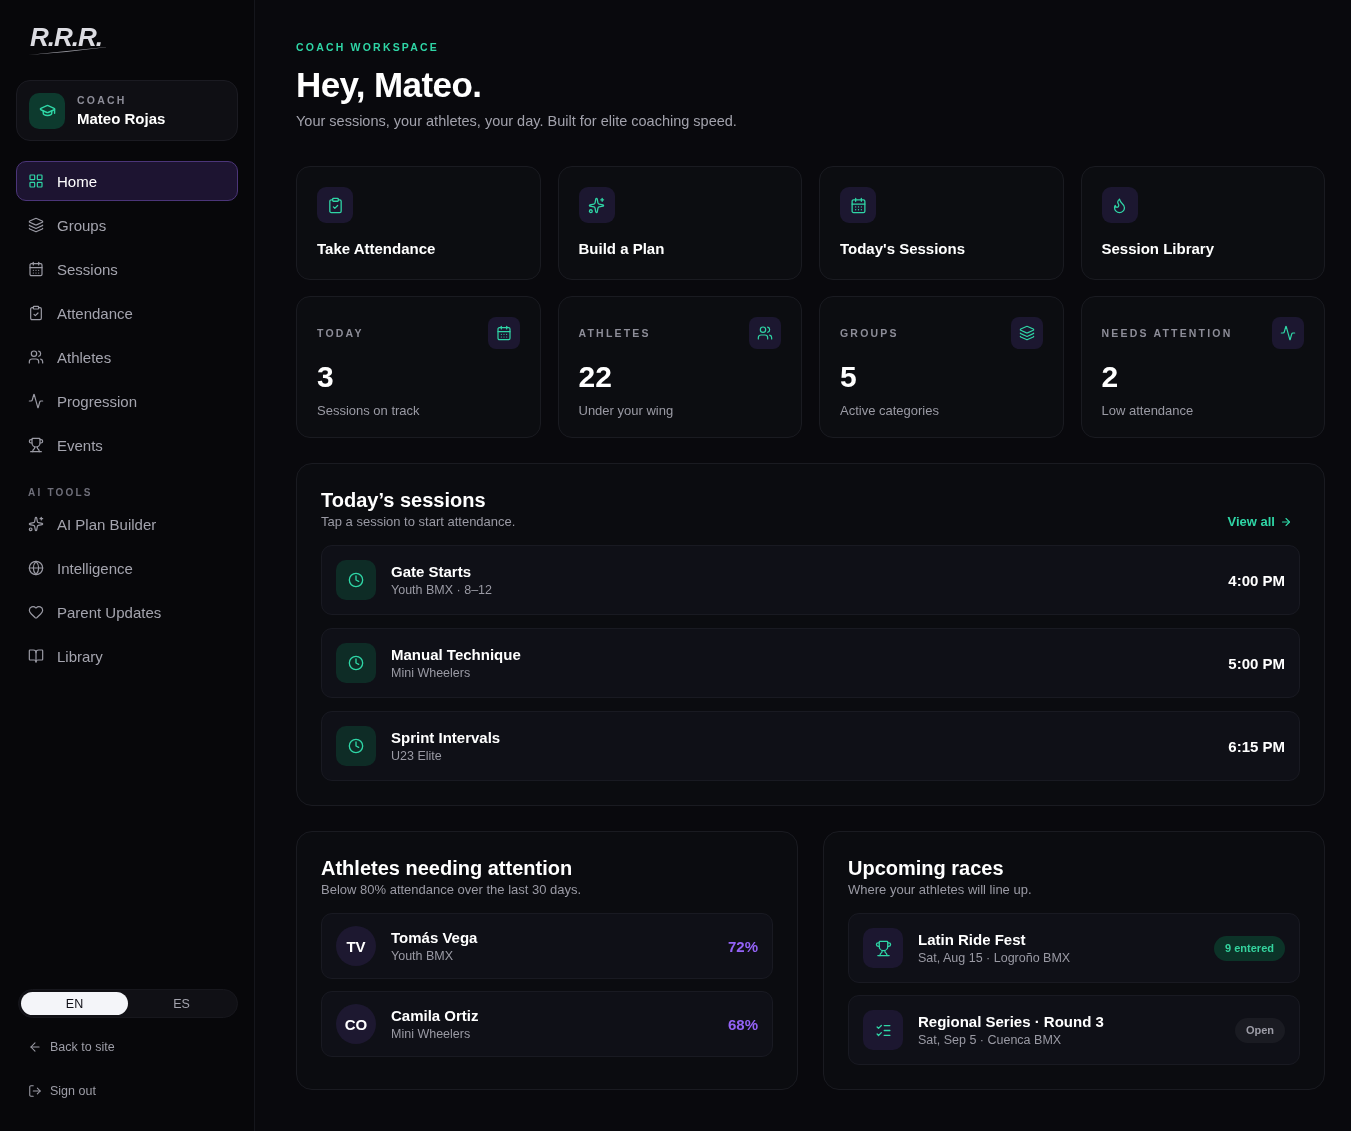 The image size is (1351, 1131). Describe the element at coordinates (456, 654) in the screenshot. I see `session-name: Manual Technique` at that location.